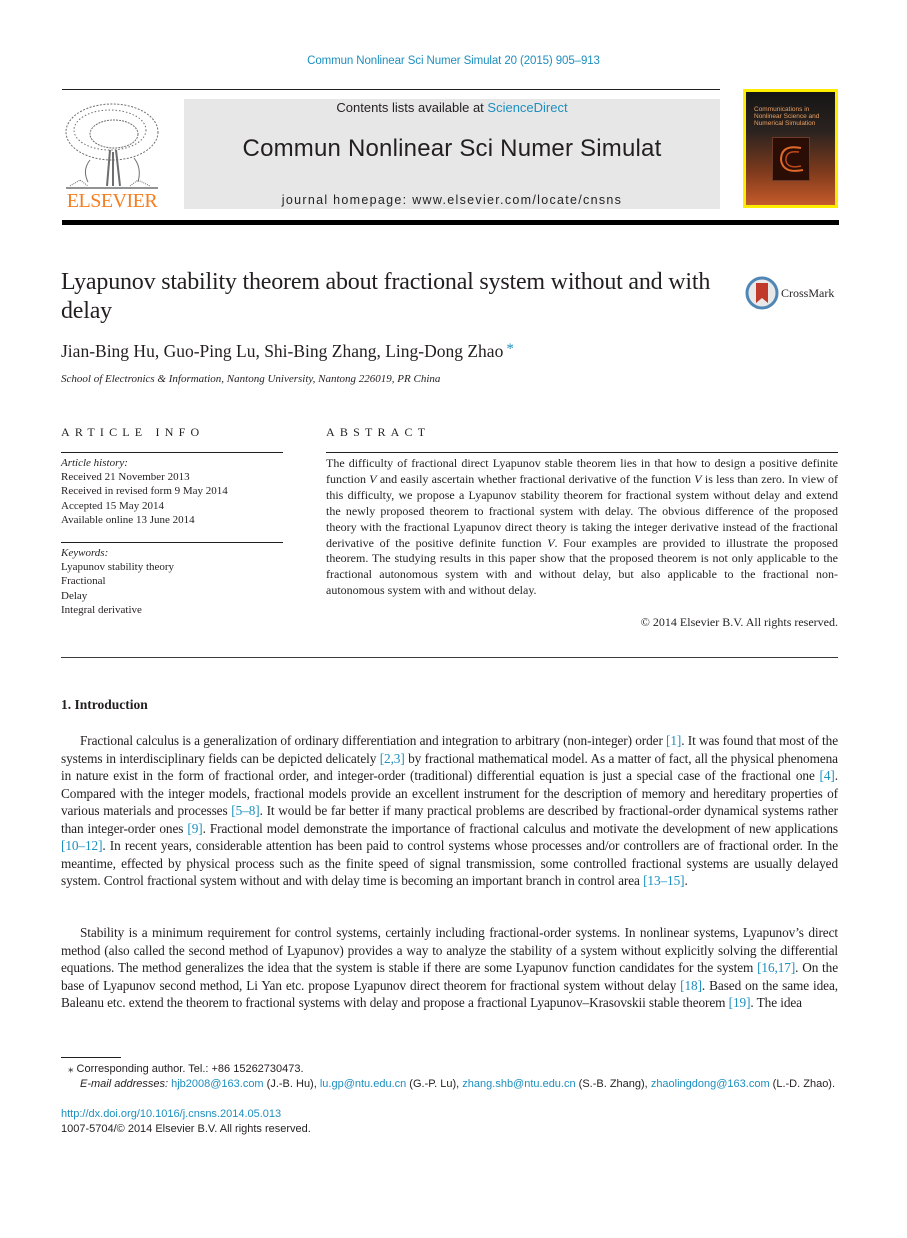  What do you see at coordinates (83, 581) in the screenshot?
I see `keyword-item: Fractional` at bounding box center [83, 581].